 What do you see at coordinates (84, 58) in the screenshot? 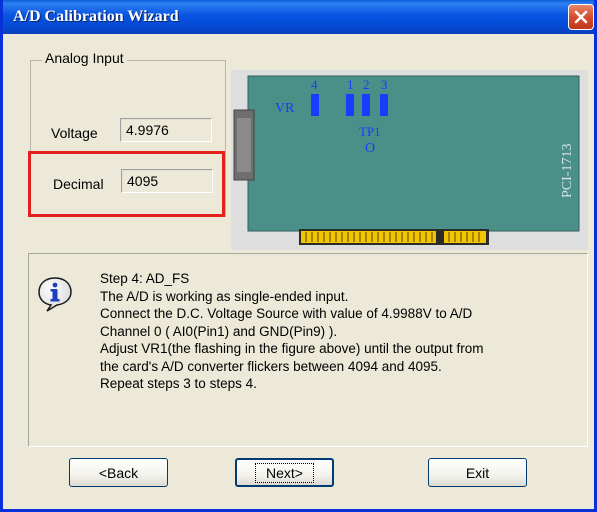
I see `analog-input-label: Analog Input` at bounding box center [84, 58].